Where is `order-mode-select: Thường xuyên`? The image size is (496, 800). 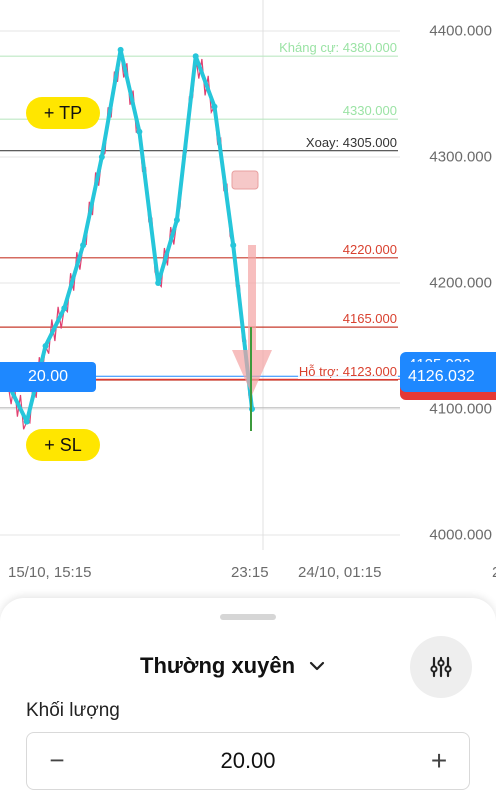
order-mode-select: Thường xuyên is located at coordinates (232, 666).